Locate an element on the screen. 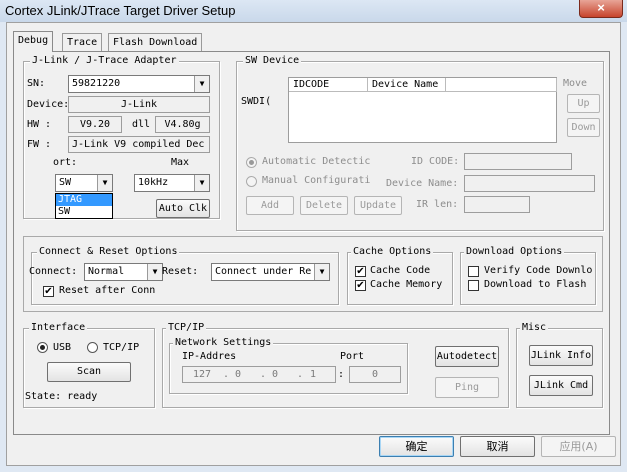  apply-button: 应用(A) is located at coordinates (578, 446).